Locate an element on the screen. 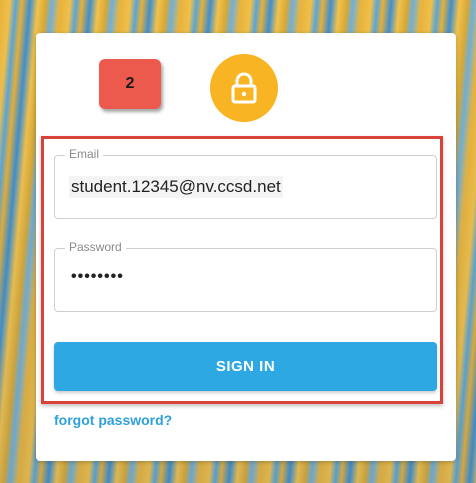 The width and height of the screenshot is (476, 483). step-number-badge: 2 is located at coordinates (130, 84).